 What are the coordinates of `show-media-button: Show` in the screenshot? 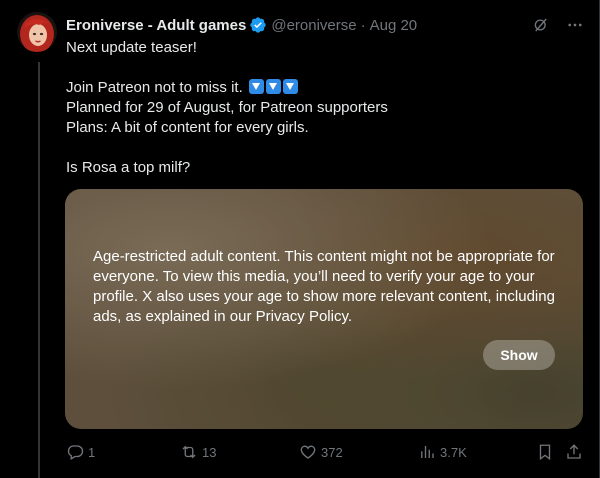 It's located at (519, 355).